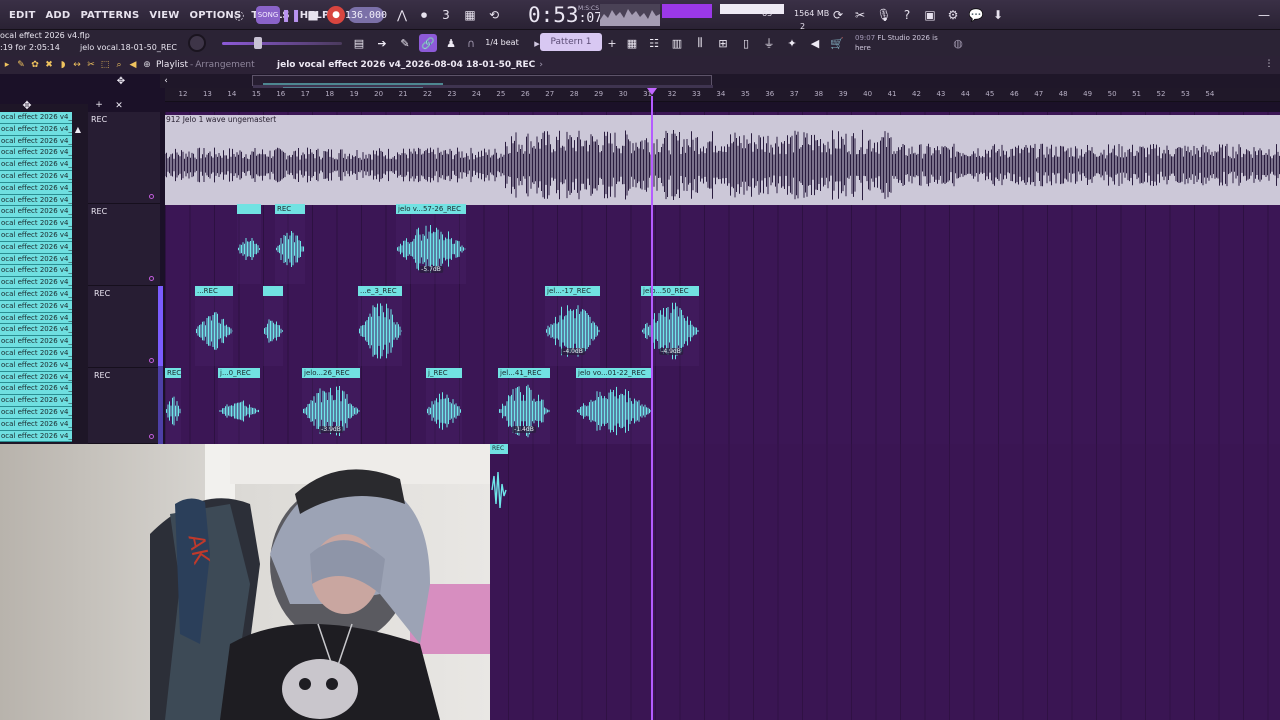 The width and height of the screenshot is (1280, 720). I want to click on audio-clip: j_REC, so click(444, 406).